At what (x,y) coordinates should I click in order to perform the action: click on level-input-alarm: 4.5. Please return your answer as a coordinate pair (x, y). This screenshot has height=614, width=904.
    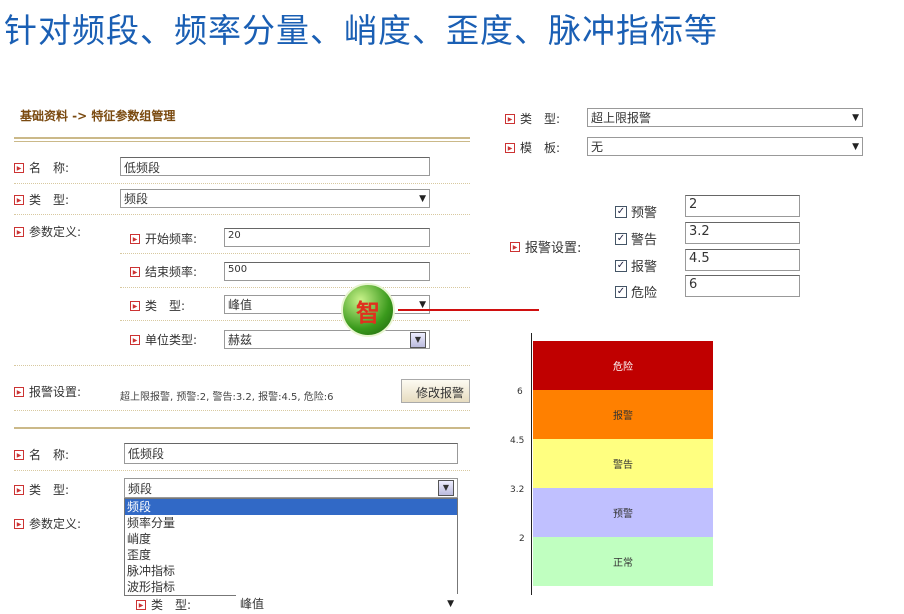
    Looking at the image, I should click on (742, 260).